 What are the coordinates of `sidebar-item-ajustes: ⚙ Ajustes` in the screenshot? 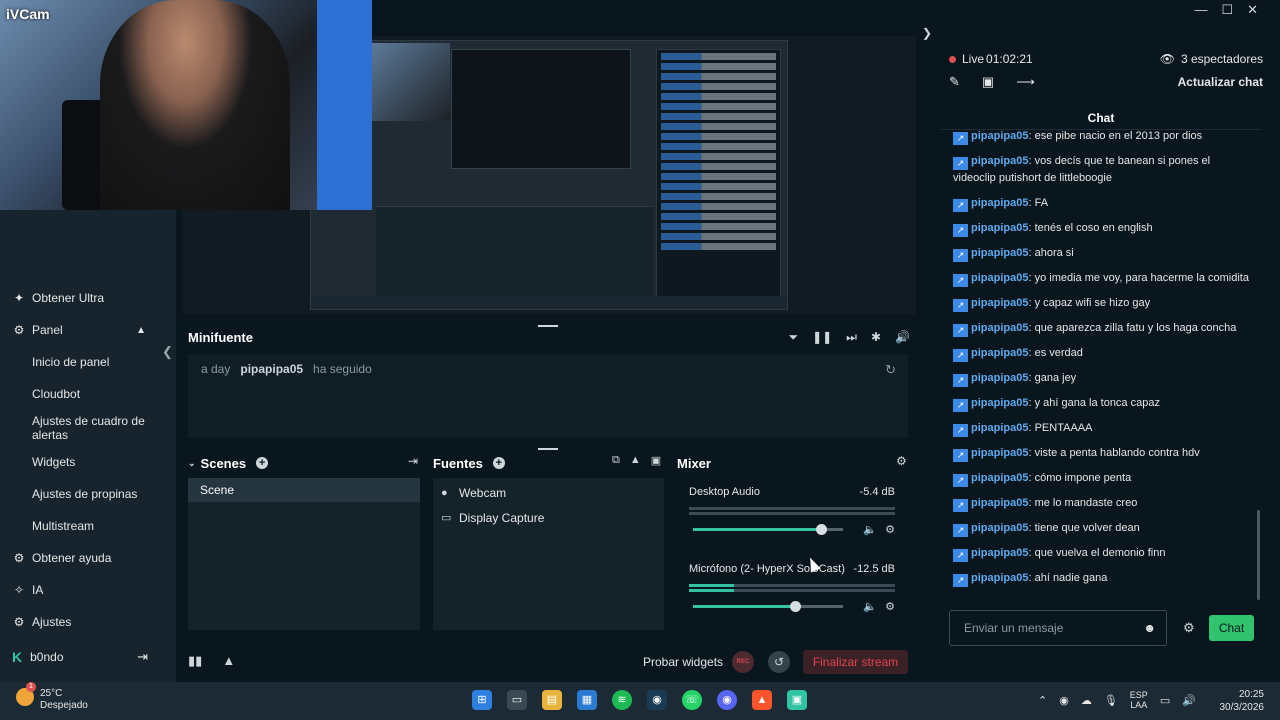 It's located at (88, 622).